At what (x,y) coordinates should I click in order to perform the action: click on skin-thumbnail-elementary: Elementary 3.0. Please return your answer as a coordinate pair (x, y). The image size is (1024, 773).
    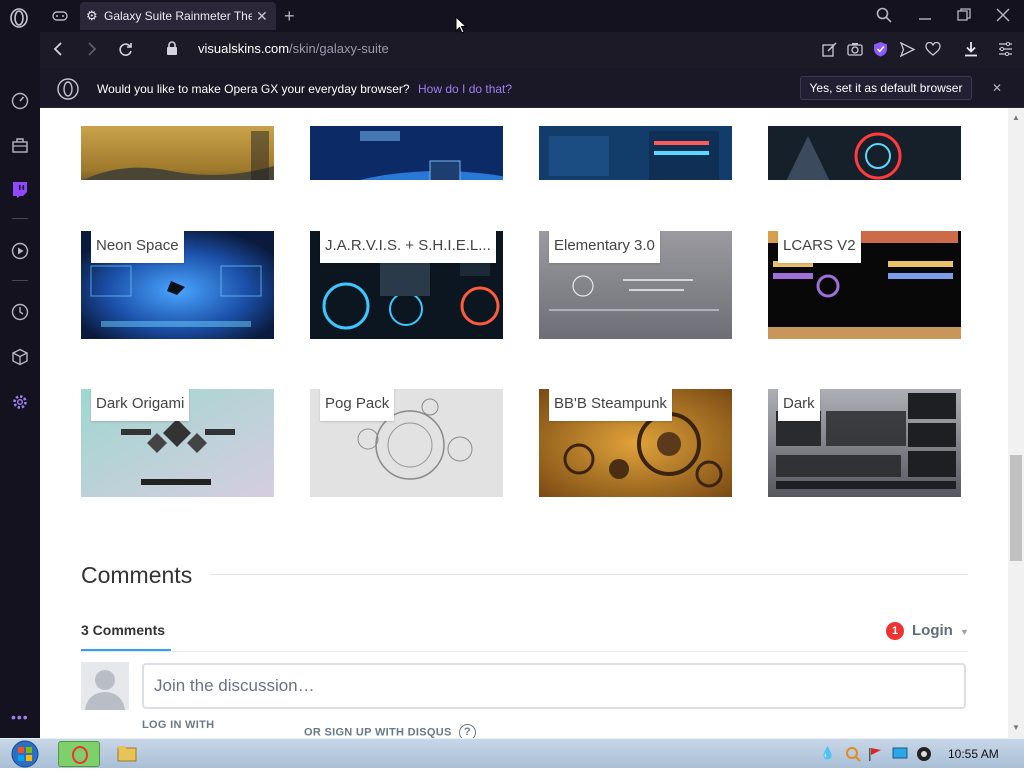
    Looking at the image, I should click on (635, 285).